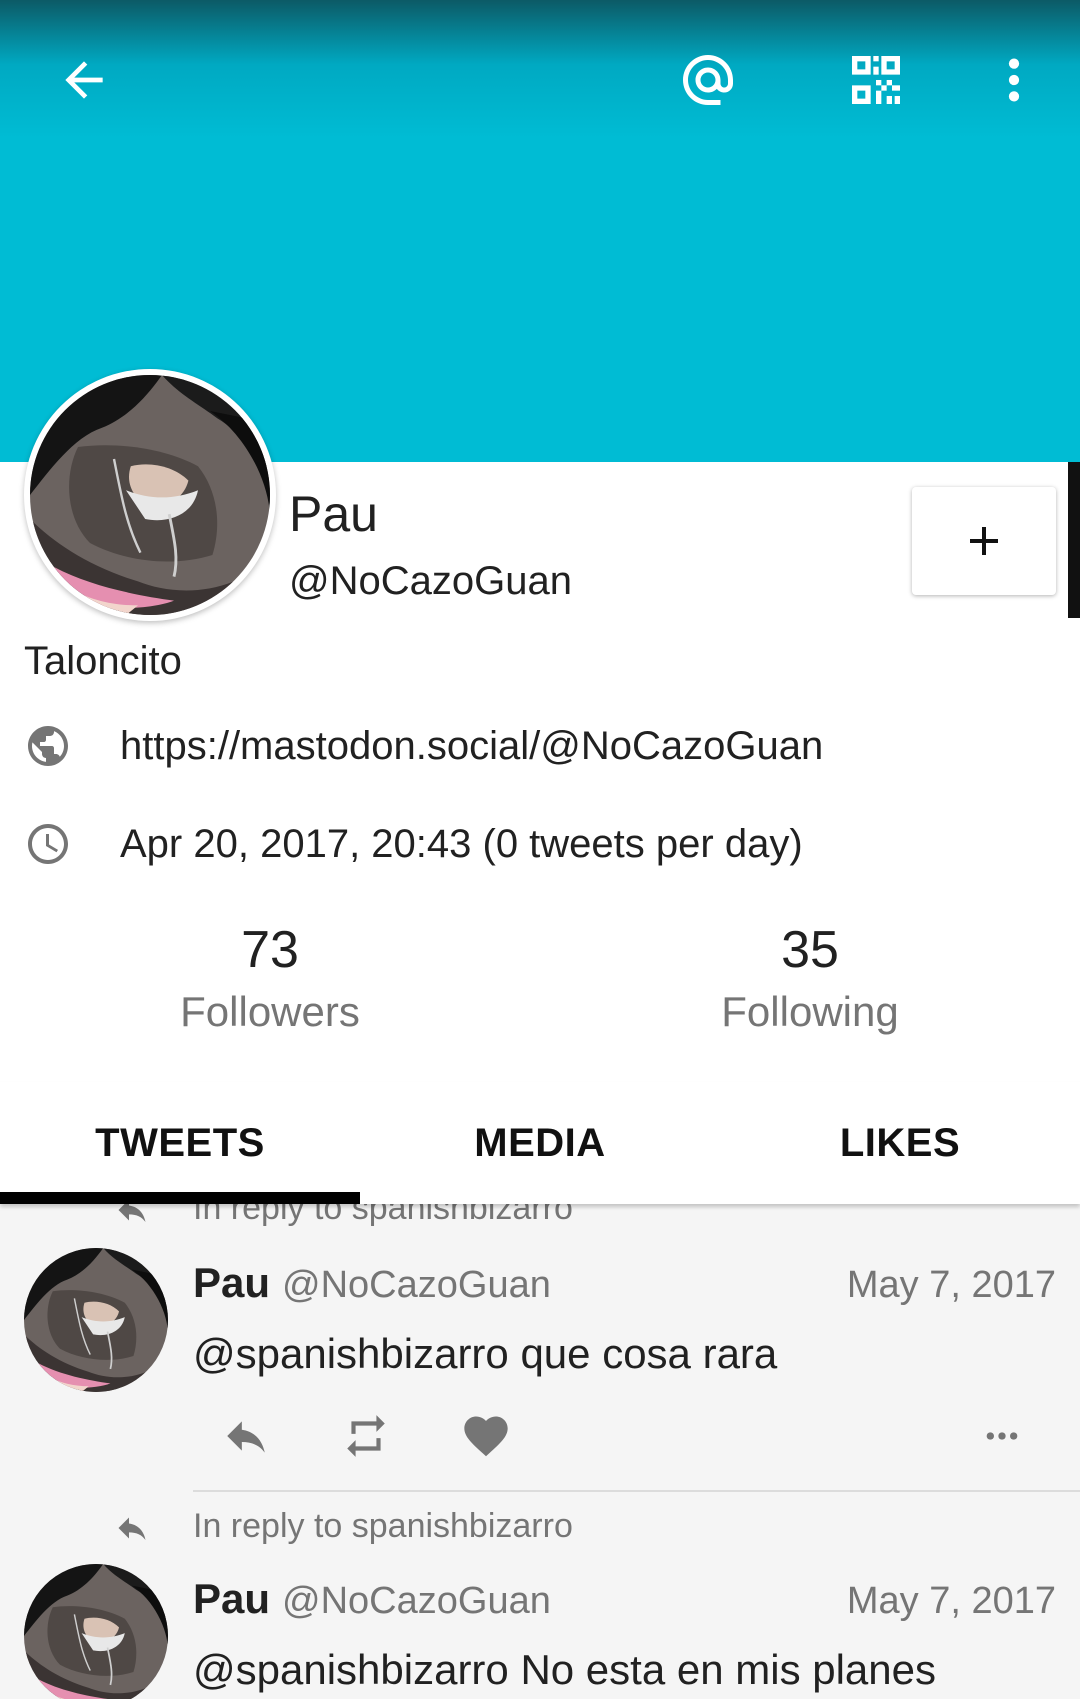 The image size is (1080, 1699). What do you see at coordinates (810, 950) in the screenshot?
I see `following-count: 35` at bounding box center [810, 950].